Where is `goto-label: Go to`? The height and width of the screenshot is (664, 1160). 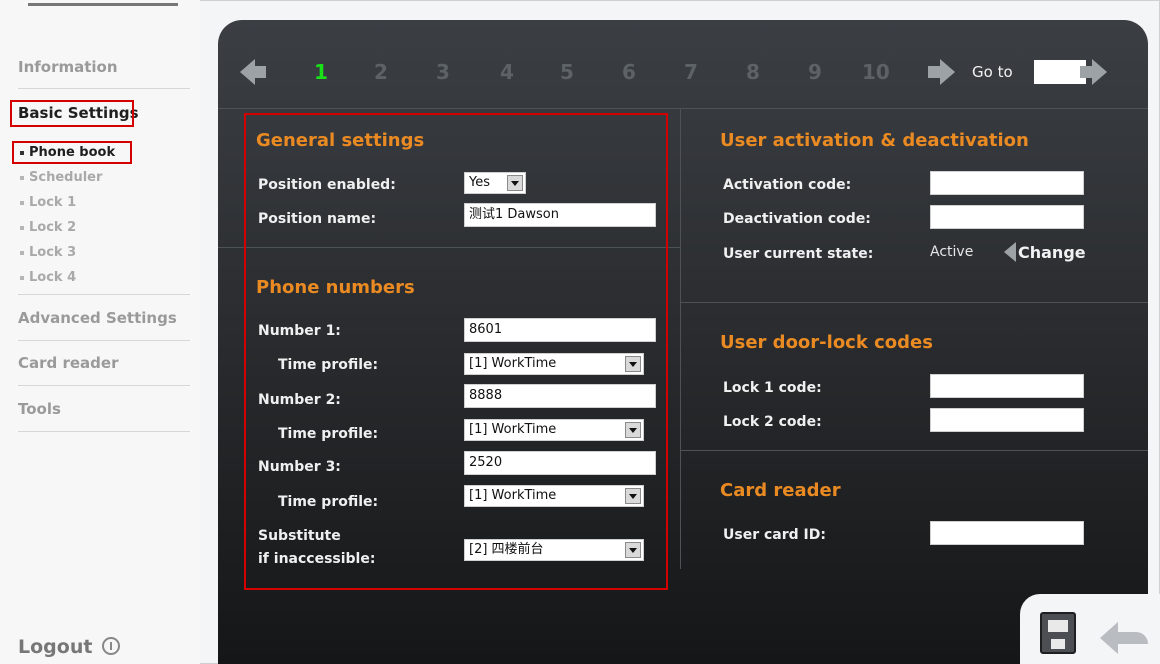 goto-label: Go to is located at coordinates (992, 72).